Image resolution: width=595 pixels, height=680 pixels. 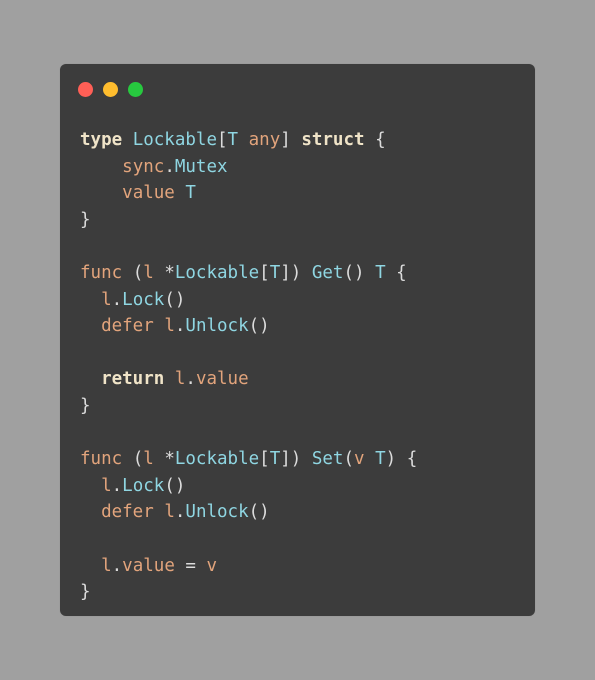 What do you see at coordinates (133, 379) in the screenshot?
I see `code-token: return` at bounding box center [133, 379].